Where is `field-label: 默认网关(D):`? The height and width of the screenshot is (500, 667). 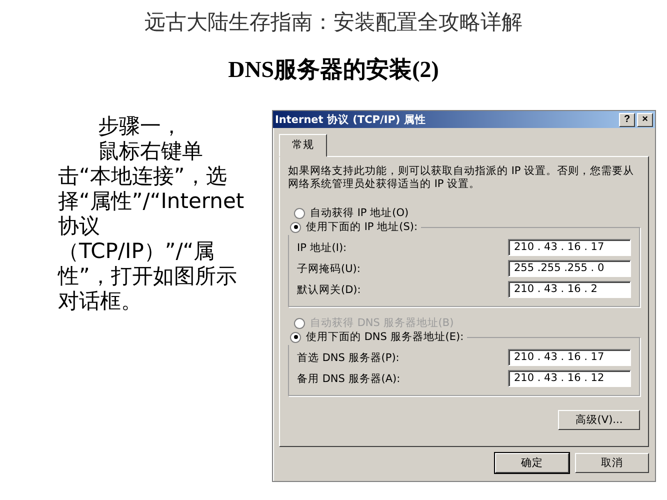 field-label: 默认网关(D): is located at coordinates (329, 289).